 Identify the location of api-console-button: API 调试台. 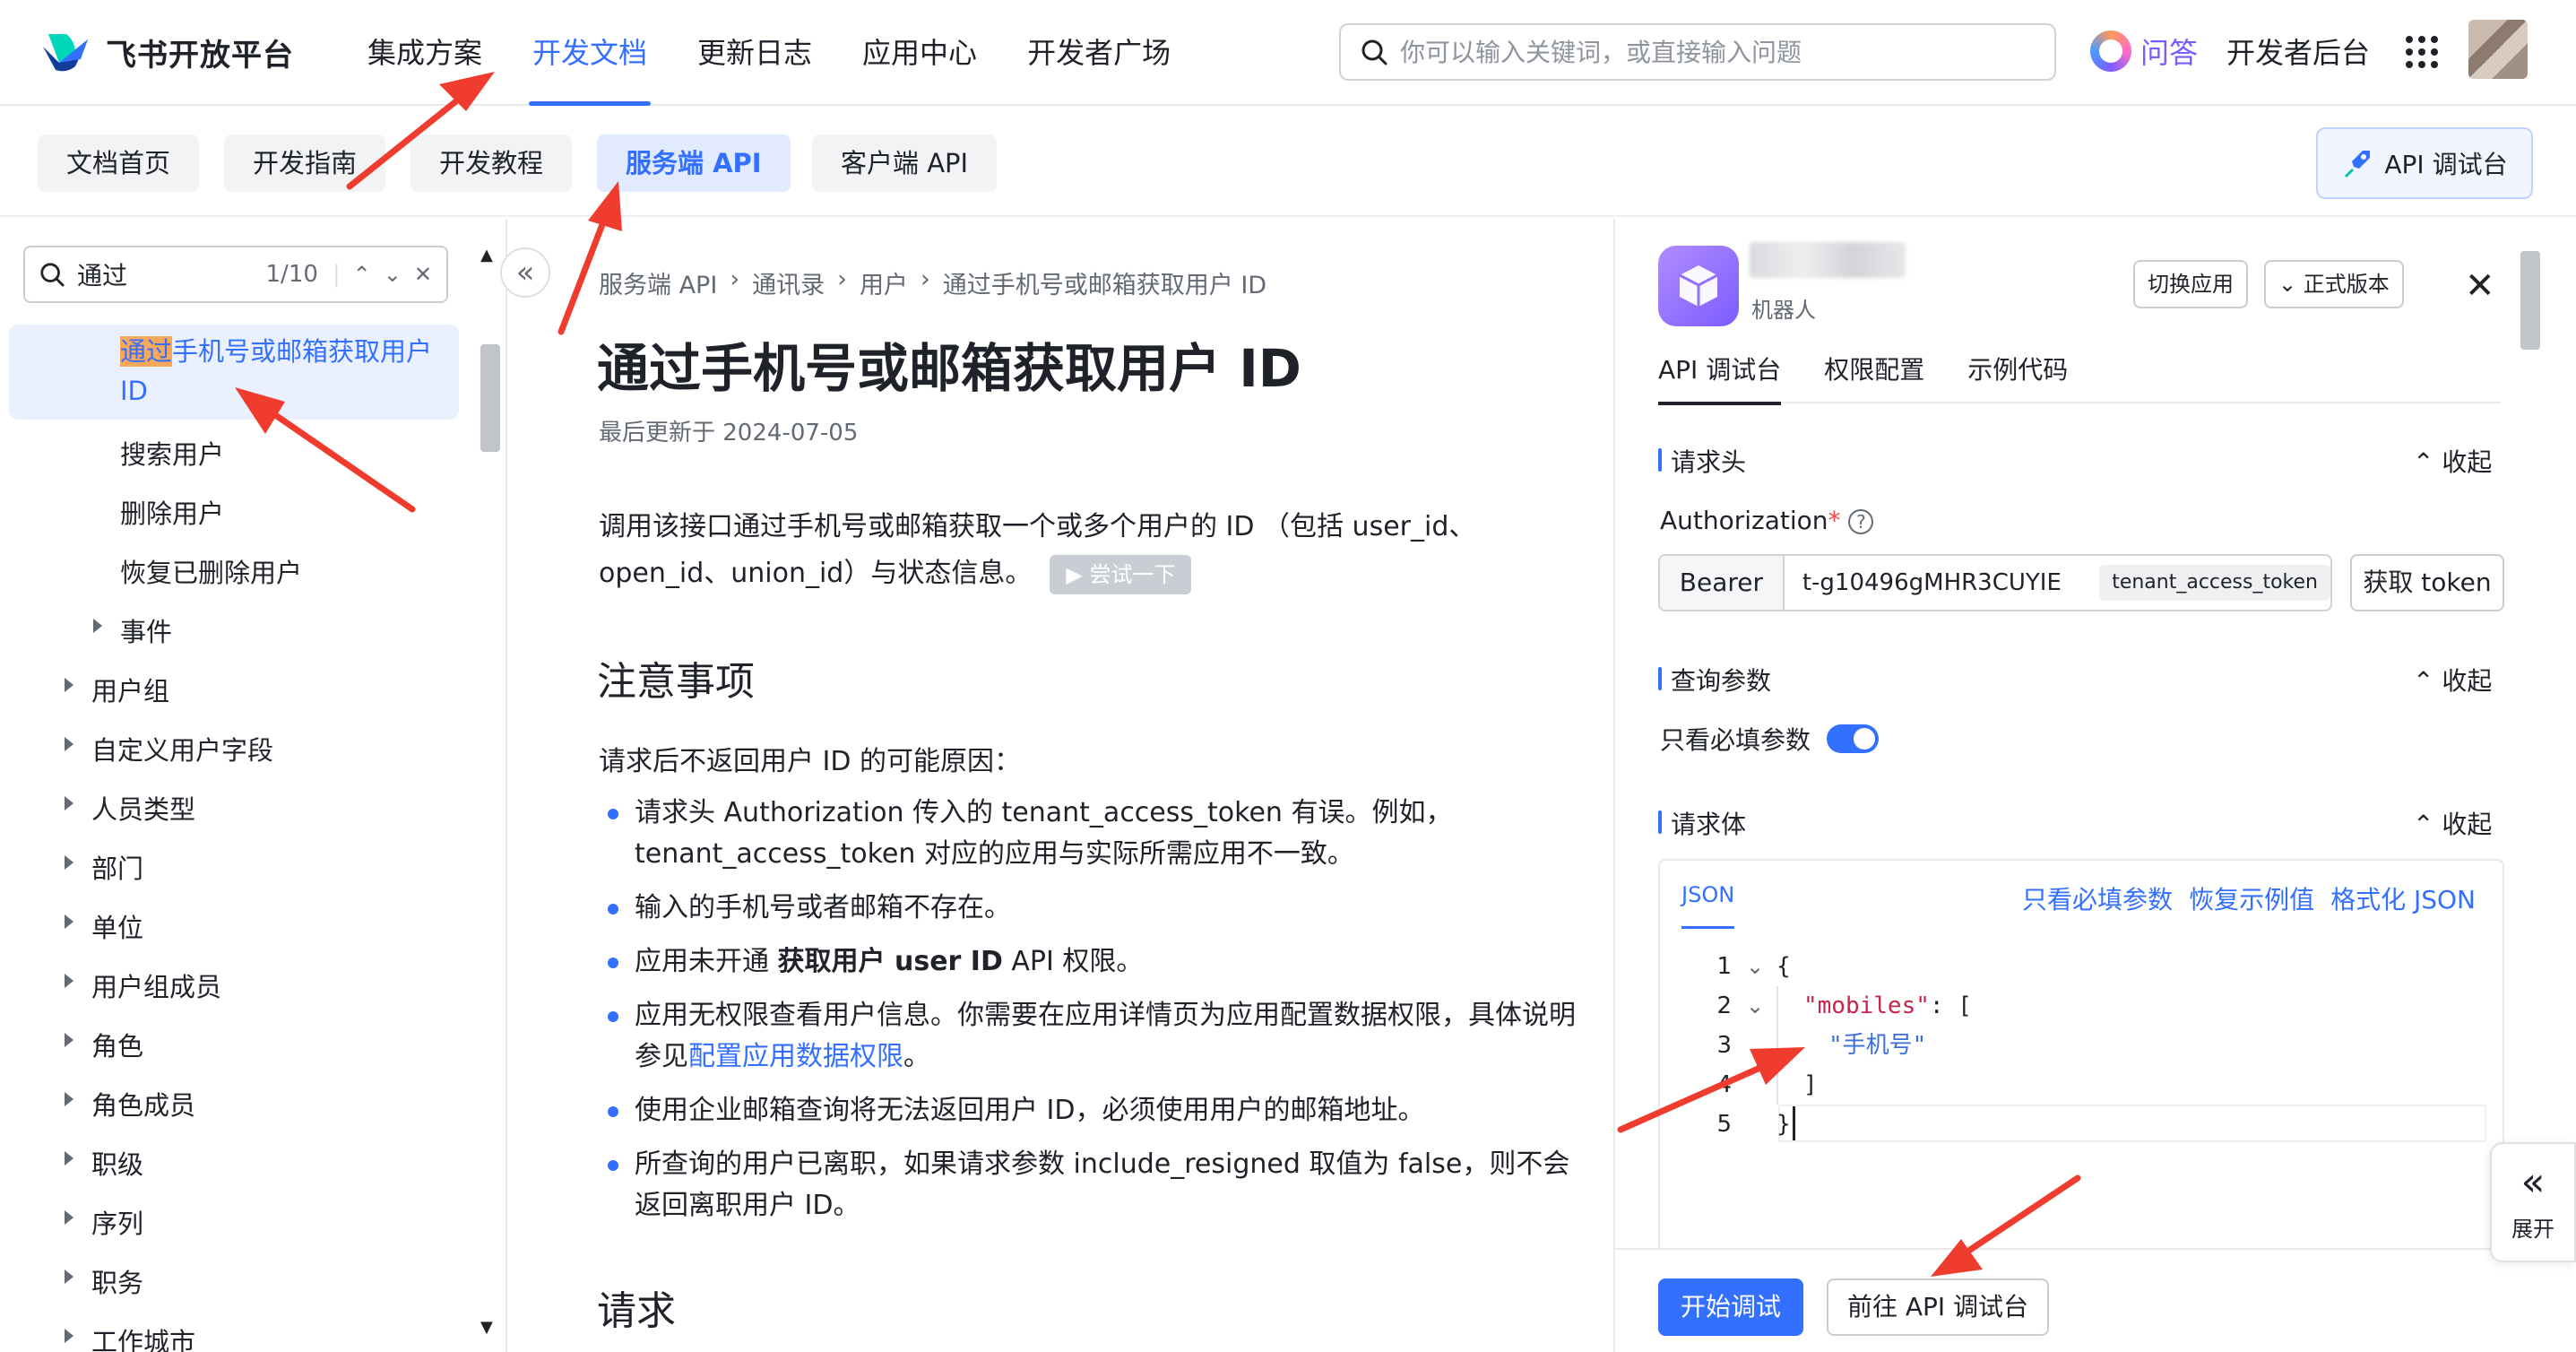
(2424, 163).